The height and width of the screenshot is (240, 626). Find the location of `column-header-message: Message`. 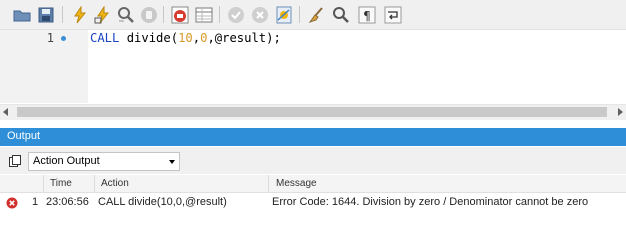

column-header-message: Message is located at coordinates (296, 183).